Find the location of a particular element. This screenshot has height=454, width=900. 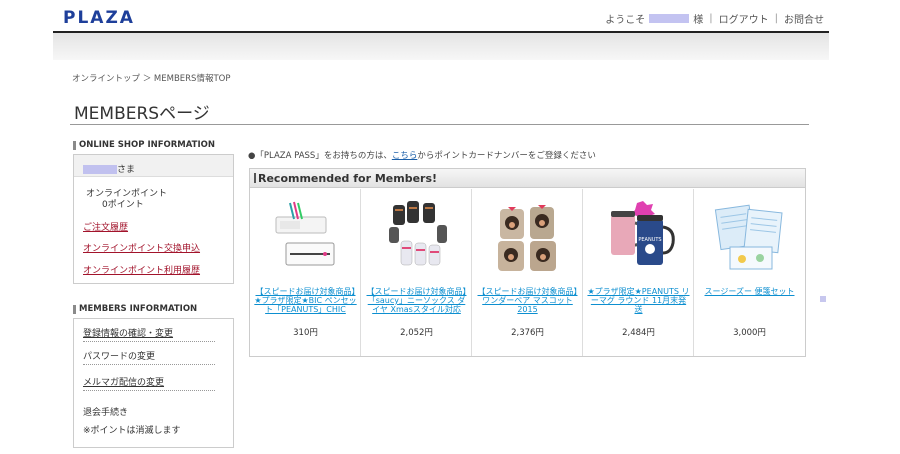

product-name-link: ★プラザ限定★PEANUTS リーマグ ラウンド 11月末発送 is located at coordinates (638, 300).